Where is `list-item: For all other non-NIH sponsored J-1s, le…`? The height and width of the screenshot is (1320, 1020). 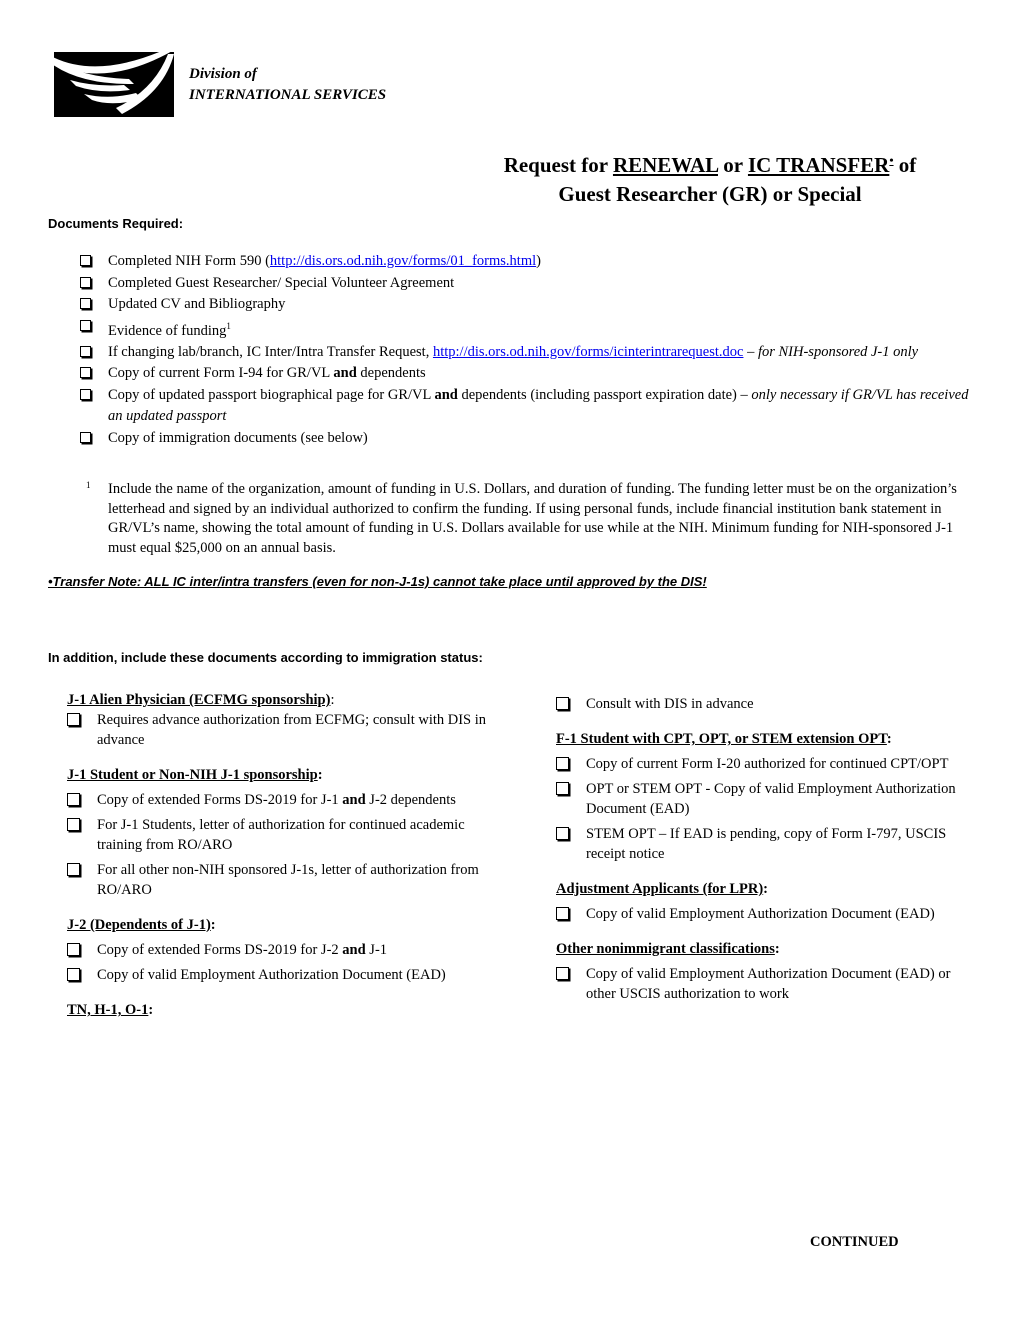 list-item: For all other non-NIH sponsored J-1s, le… is located at coordinates (289, 880).